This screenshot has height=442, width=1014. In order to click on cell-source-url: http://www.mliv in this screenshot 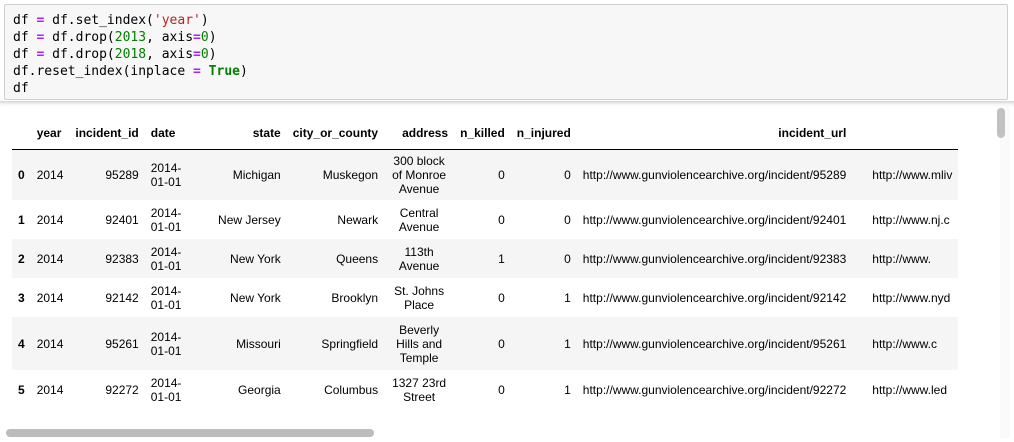, I will do `click(912, 175)`.